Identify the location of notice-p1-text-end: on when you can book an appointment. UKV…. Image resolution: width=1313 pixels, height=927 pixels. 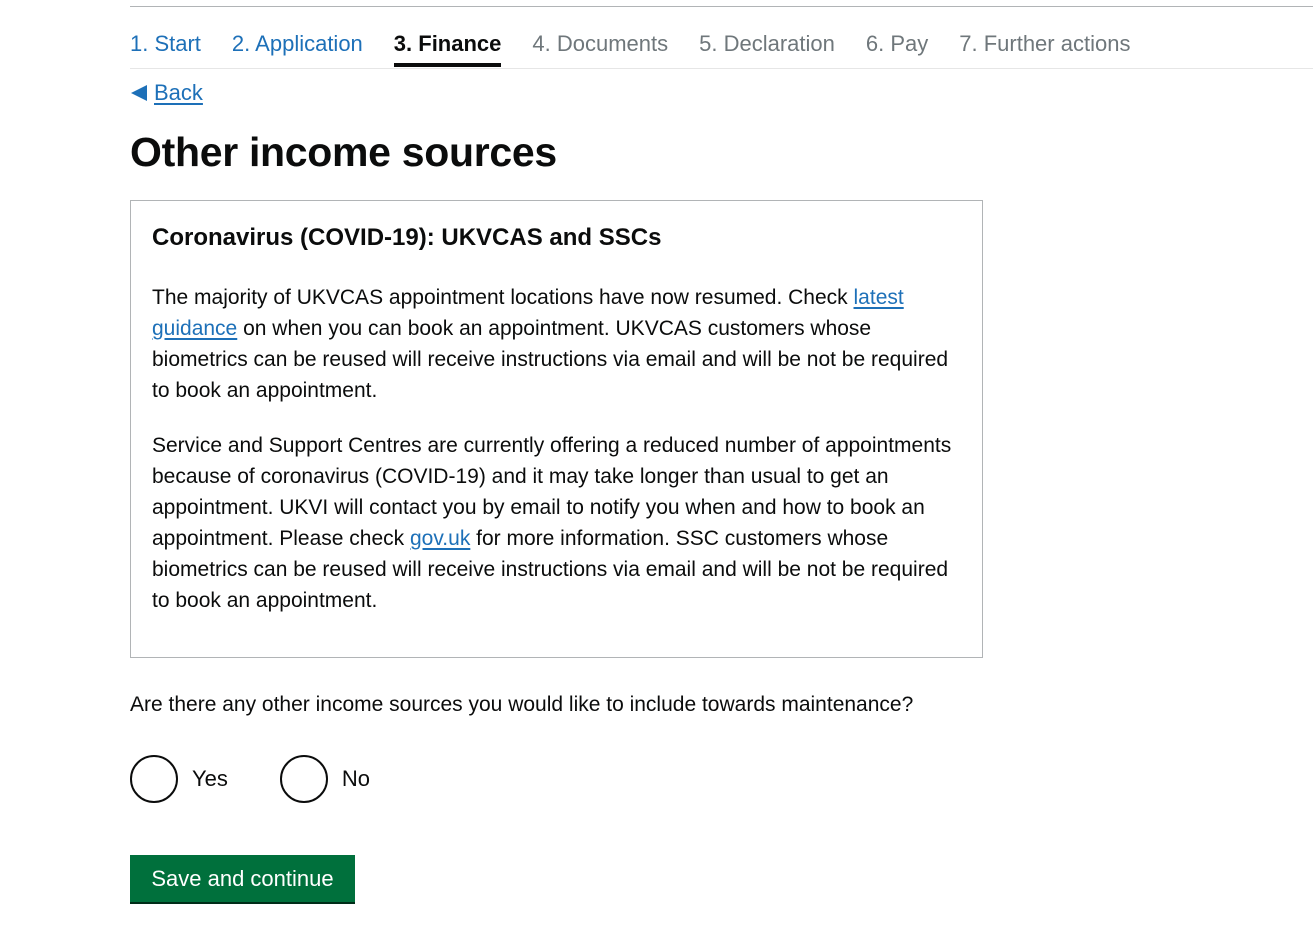
(550, 359).